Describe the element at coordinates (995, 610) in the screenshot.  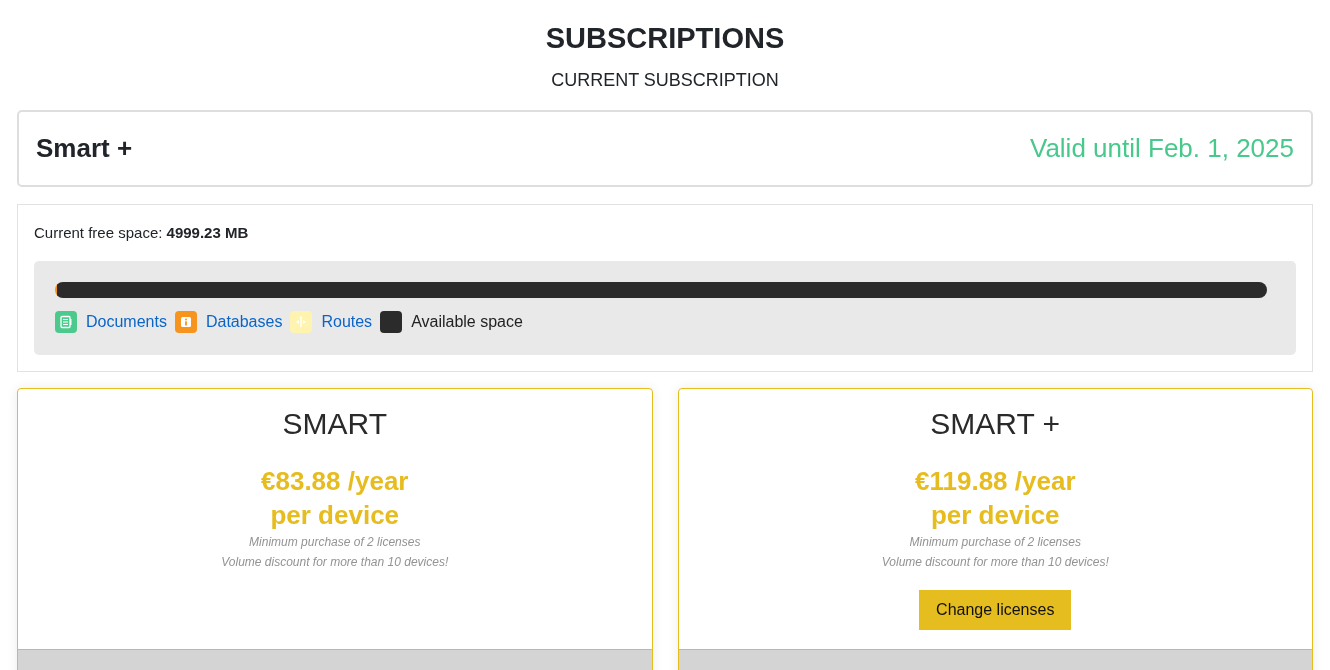
I see `change-licenses-button: Change licenses` at that location.